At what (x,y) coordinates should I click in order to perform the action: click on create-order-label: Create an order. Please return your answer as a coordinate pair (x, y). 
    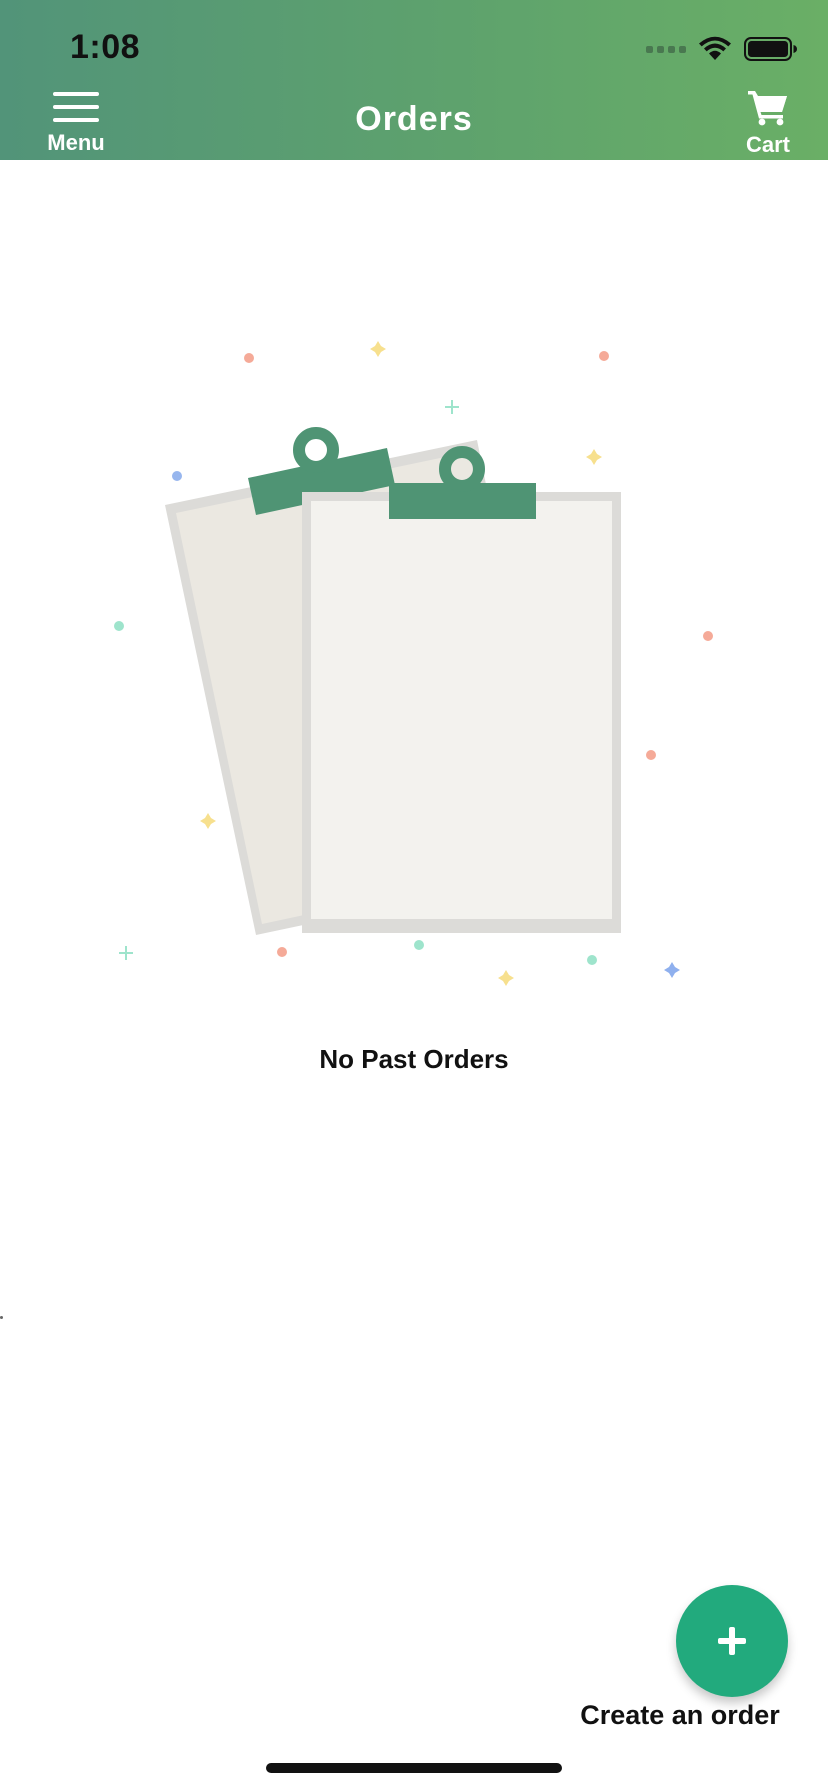
    Looking at the image, I should click on (680, 1715).